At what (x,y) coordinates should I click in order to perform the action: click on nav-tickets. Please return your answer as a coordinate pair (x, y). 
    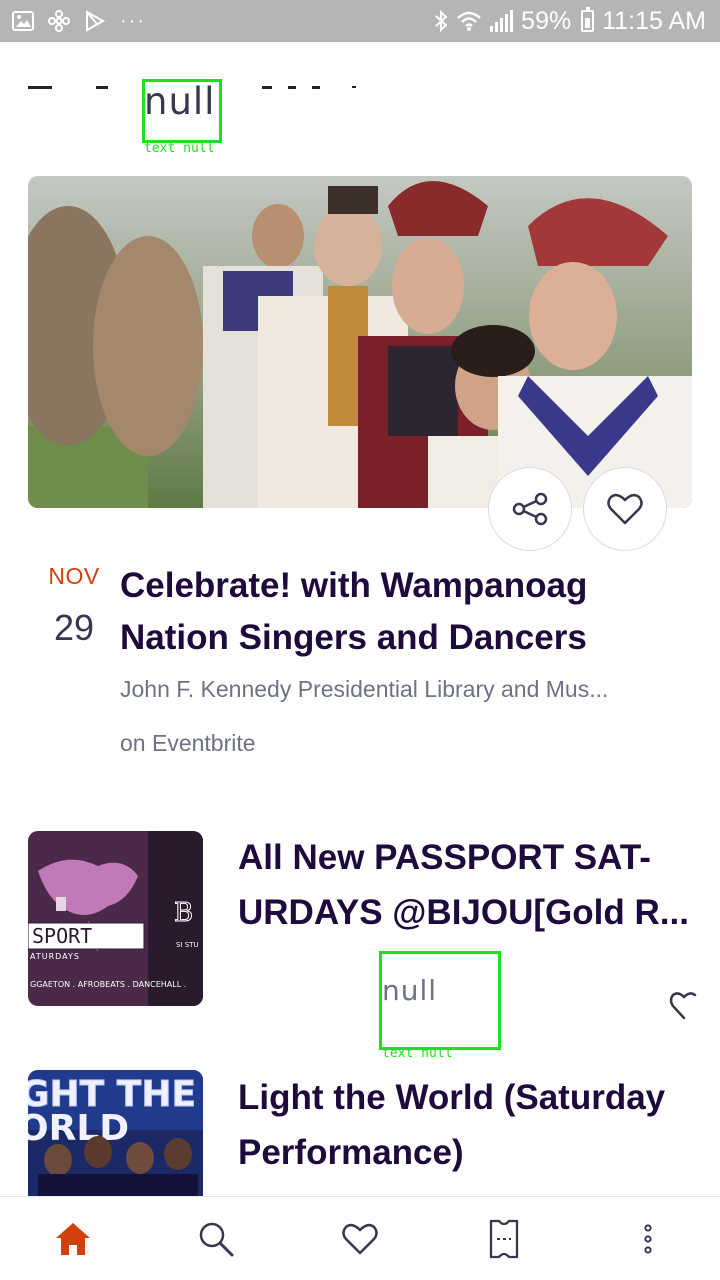
    Looking at the image, I should click on (504, 1239).